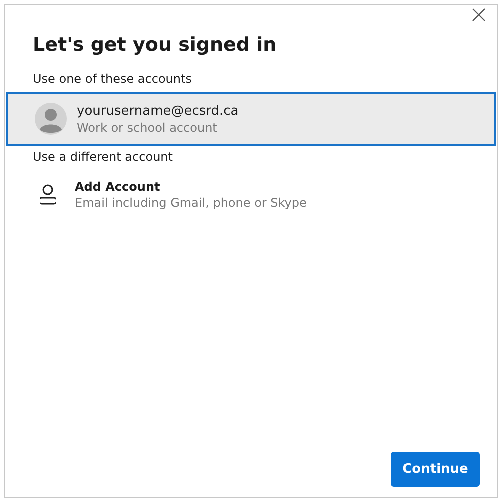 Image resolution: width=502 pixels, height=501 pixels. What do you see at coordinates (147, 127) in the screenshot?
I see `account-type: Work or school account` at bounding box center [147, 127].